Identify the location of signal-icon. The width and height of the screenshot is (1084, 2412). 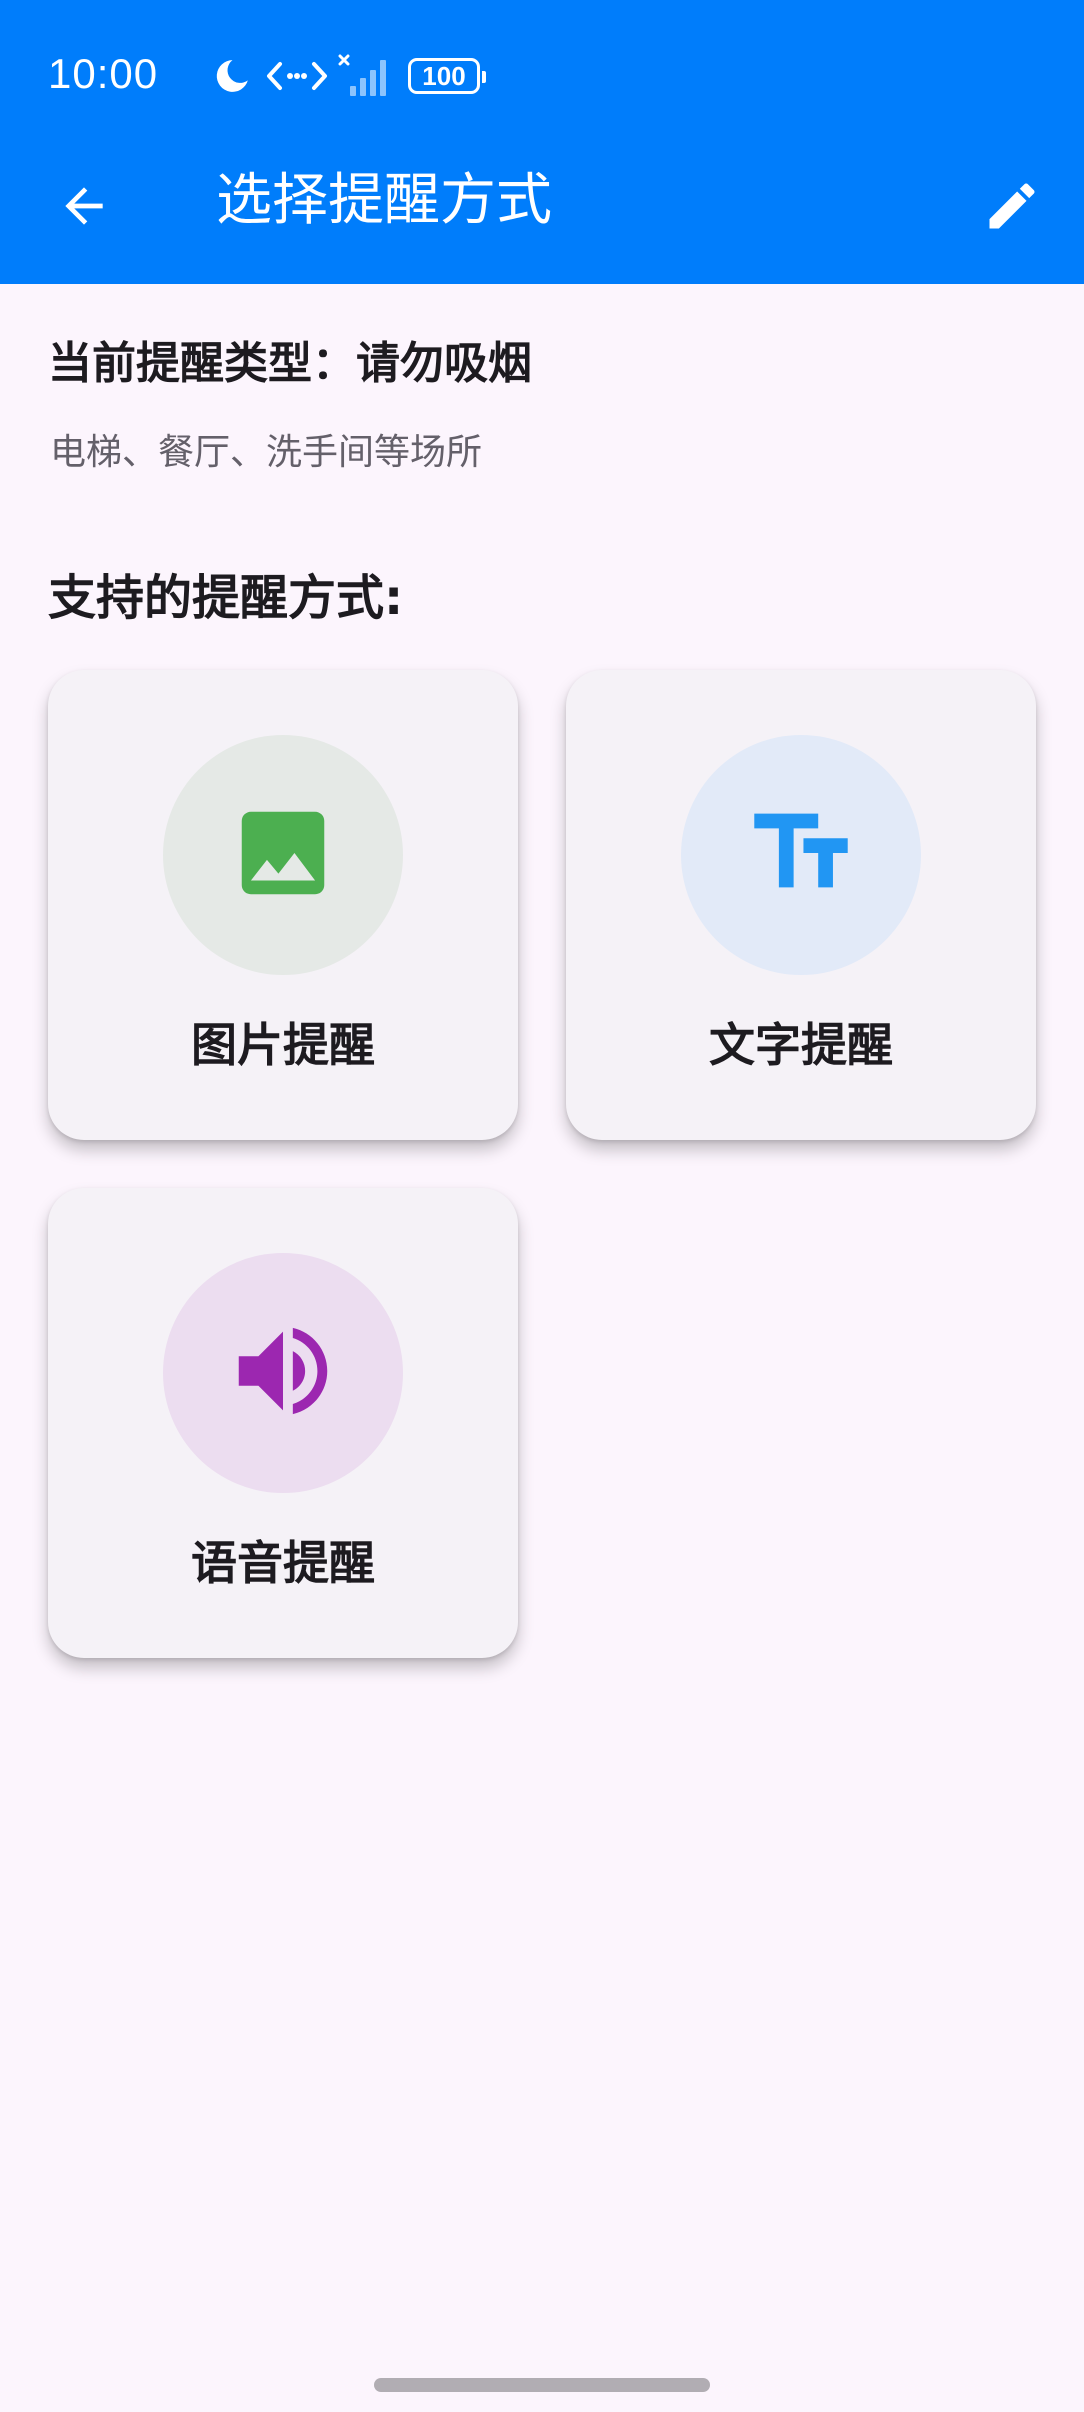
(366, 76).